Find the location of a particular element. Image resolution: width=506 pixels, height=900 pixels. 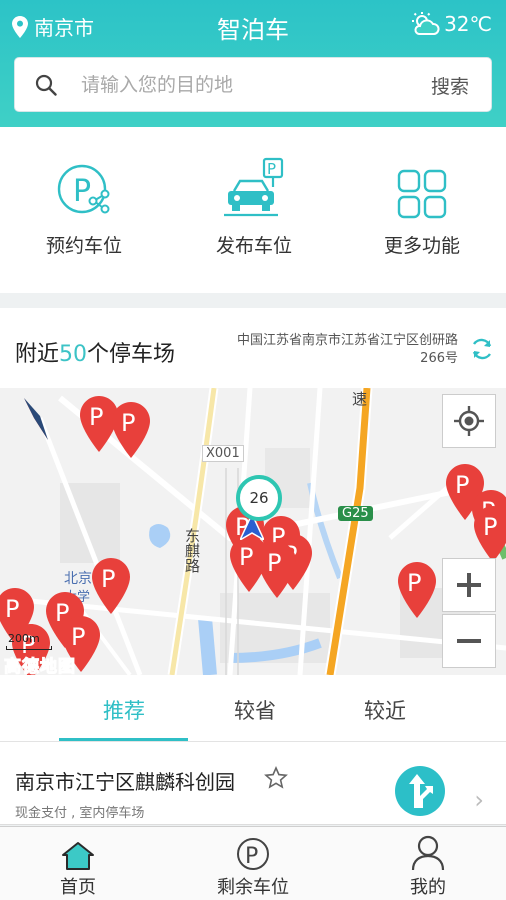

publish-parking-button: P 发布车位 is located at coordinates (254, 207).